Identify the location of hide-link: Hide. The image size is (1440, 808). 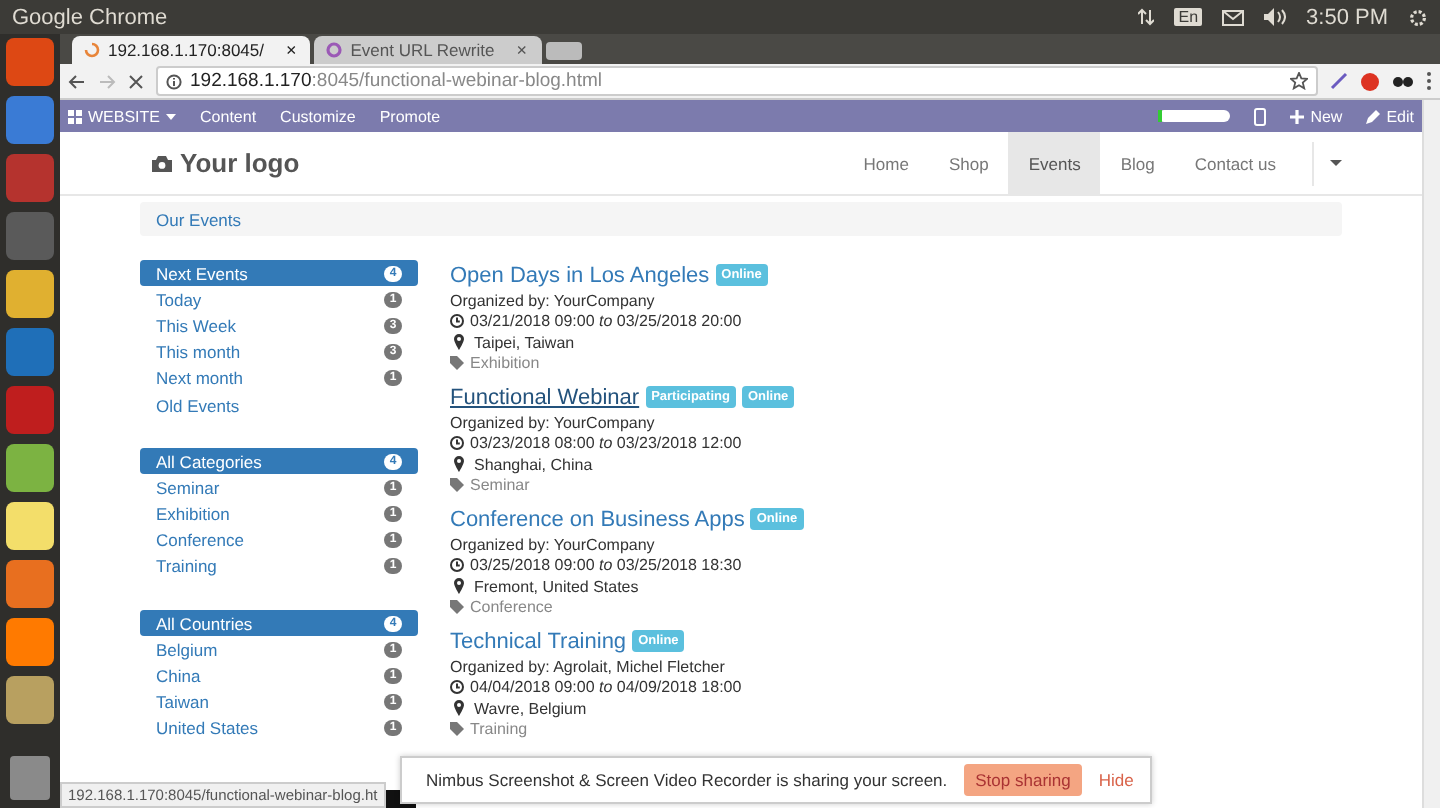
(1116, 780).